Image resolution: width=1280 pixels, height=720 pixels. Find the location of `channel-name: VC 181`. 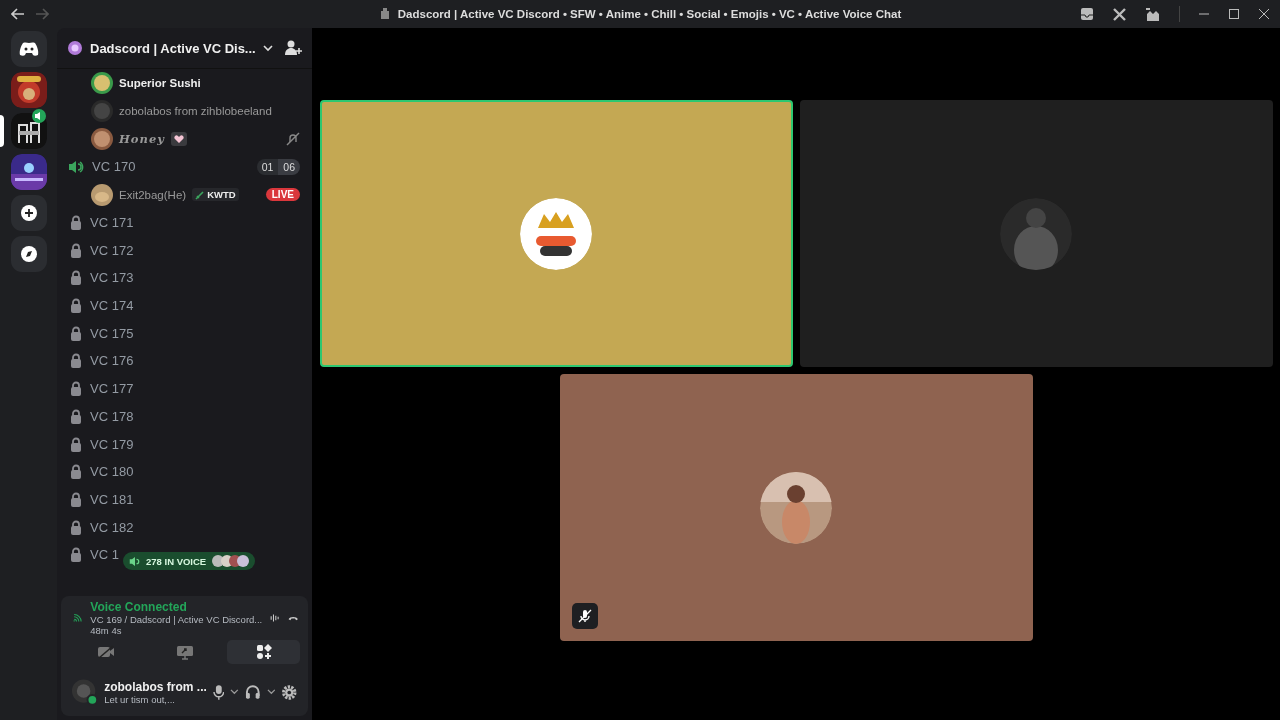

channel-name: VC 181 is located at coordinates (112, 499).